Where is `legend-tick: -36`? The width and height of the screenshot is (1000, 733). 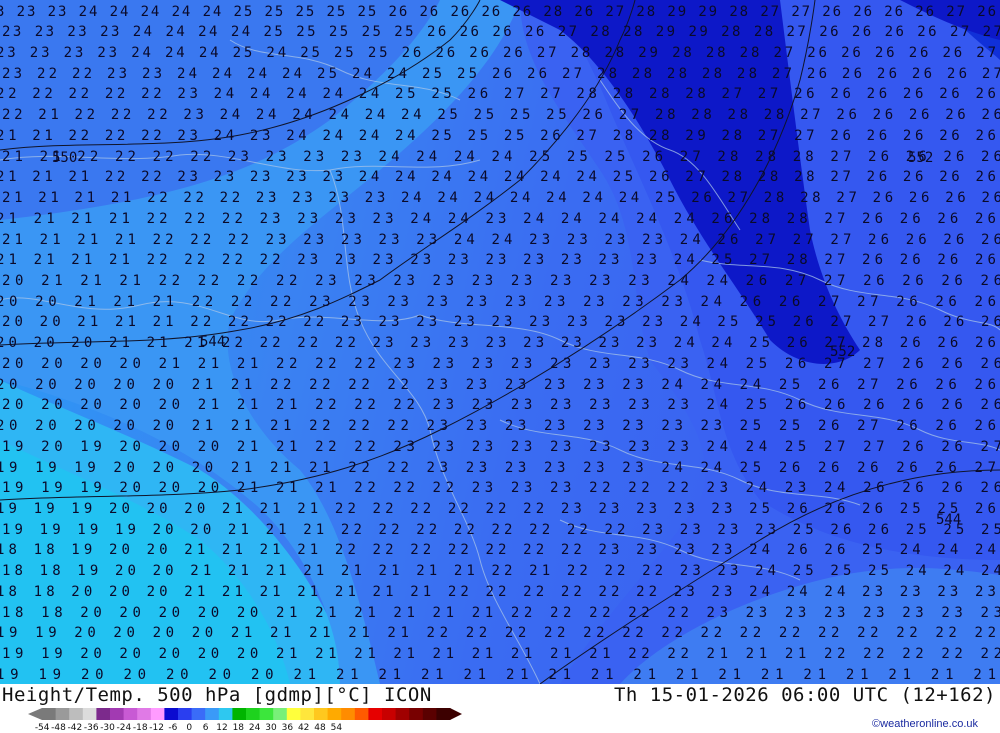
legend-tick: -36 is located at coordinates (91, 728).